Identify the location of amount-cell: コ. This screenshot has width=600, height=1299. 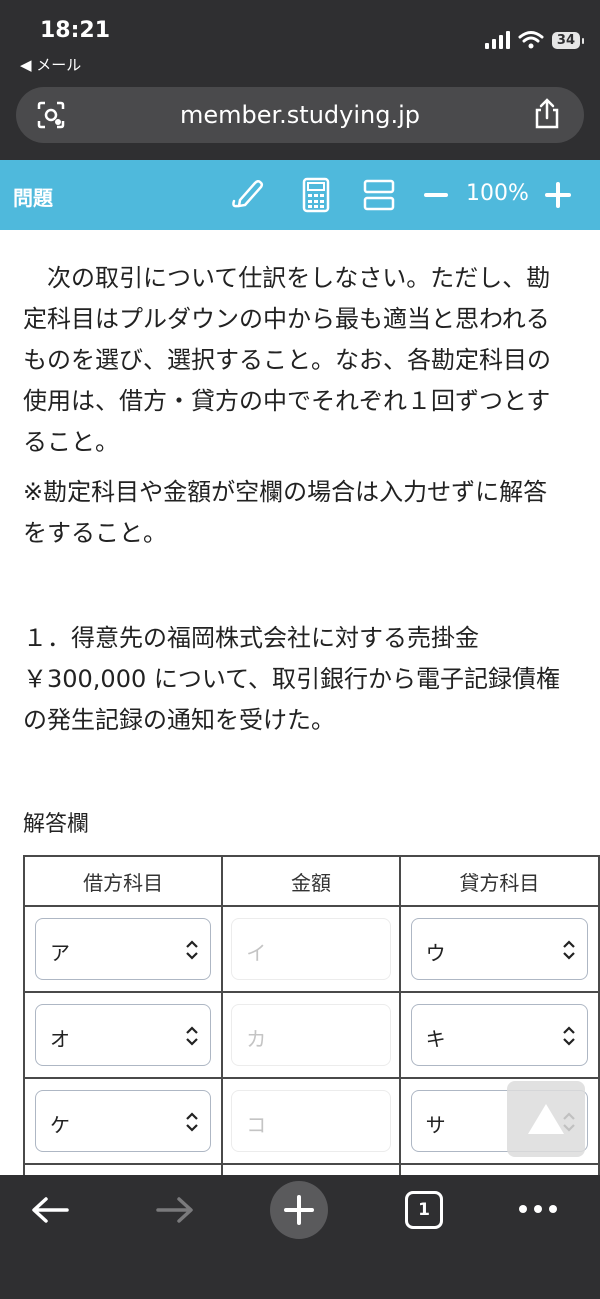
(311, 1121).